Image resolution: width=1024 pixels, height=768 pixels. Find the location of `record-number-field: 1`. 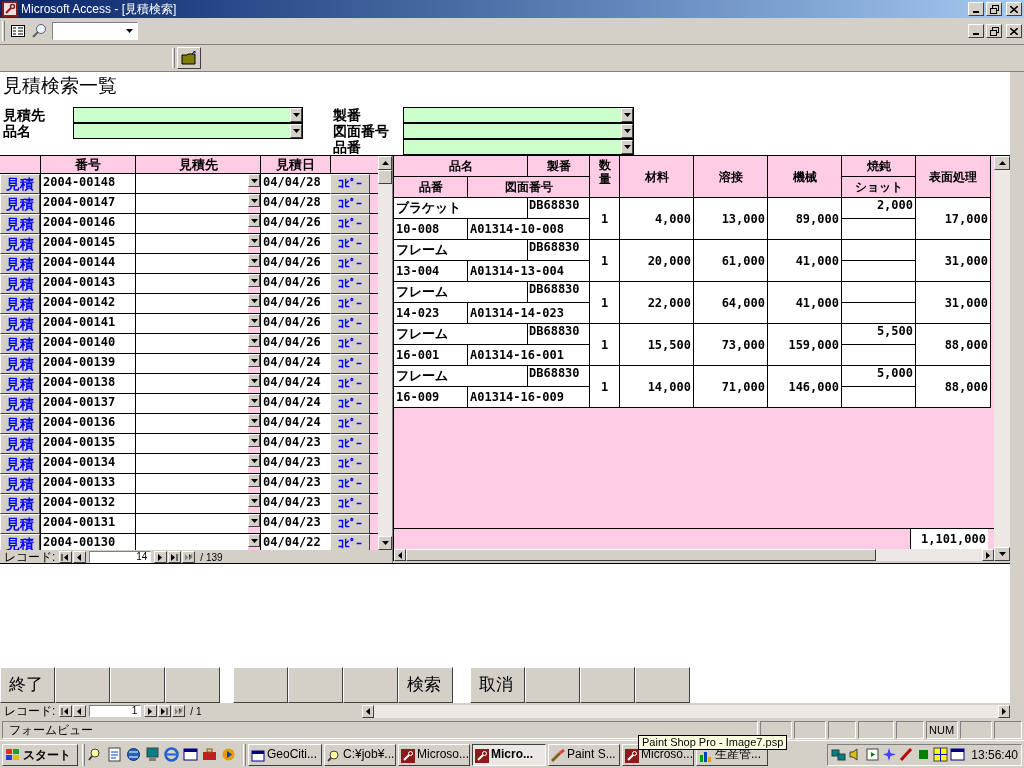

record-number-field: 1 is located at coordinates (115, 711).